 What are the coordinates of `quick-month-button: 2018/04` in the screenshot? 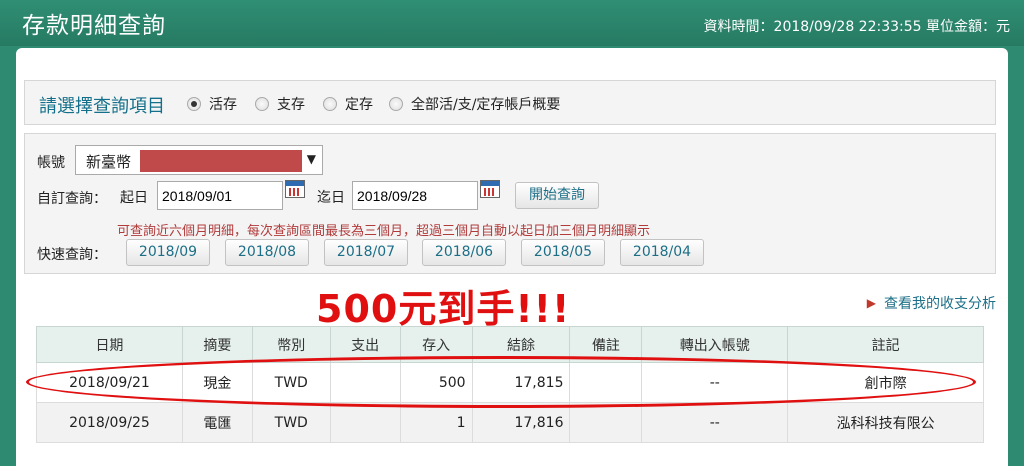 It's located at (662, 252).